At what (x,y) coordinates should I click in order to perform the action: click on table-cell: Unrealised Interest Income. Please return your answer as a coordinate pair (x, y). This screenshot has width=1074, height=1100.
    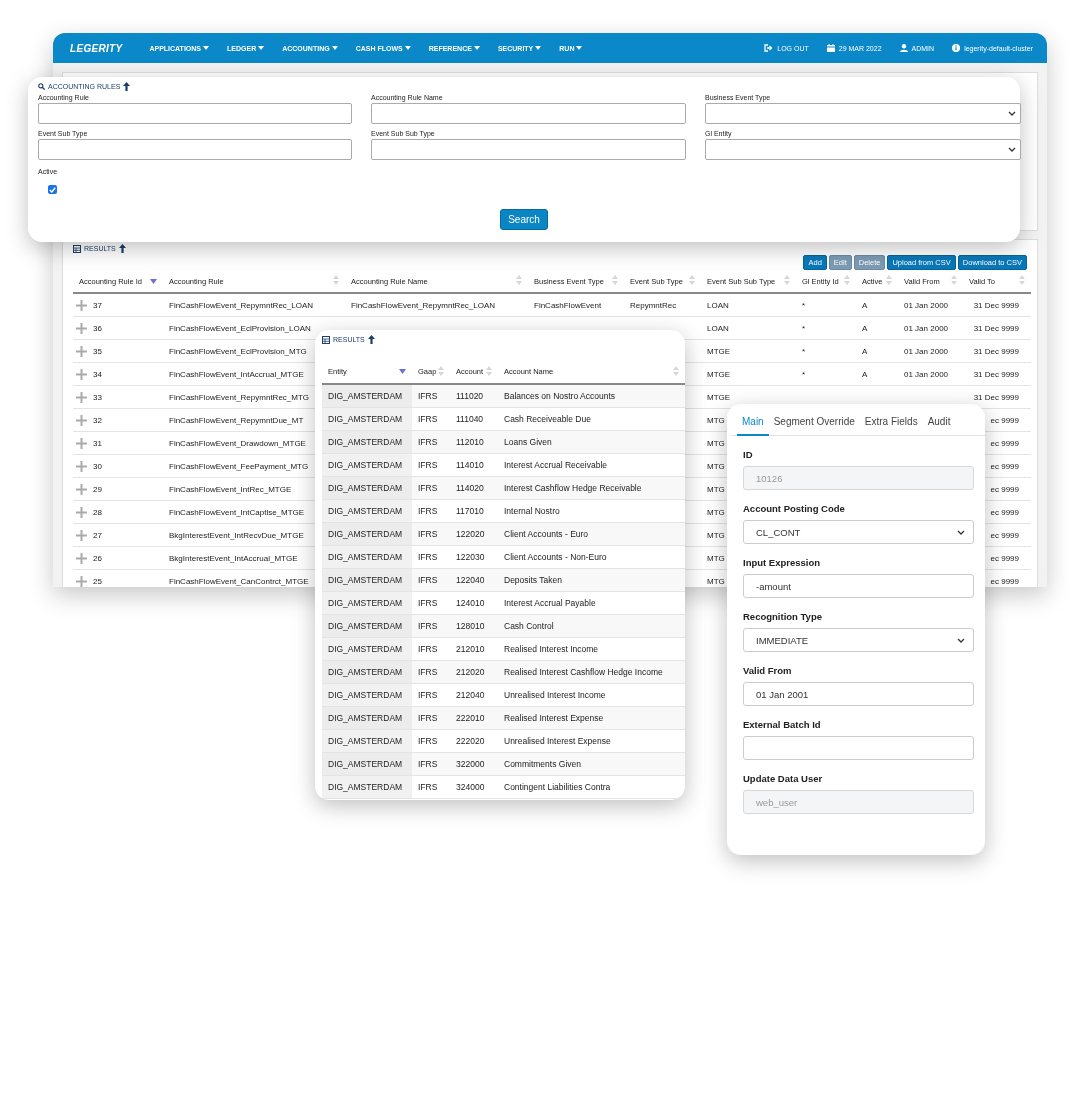
    Looking at the image, I should click on (555, 695).